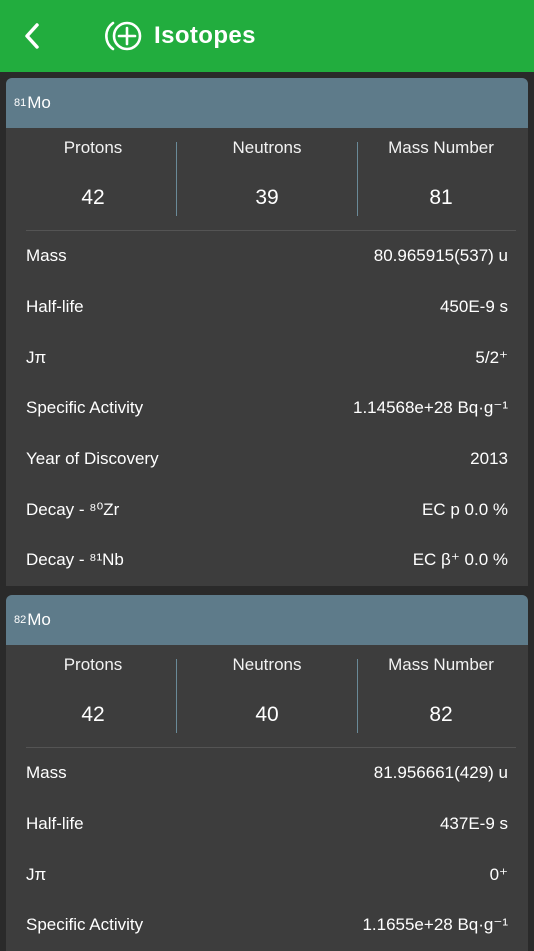  Describe the element at coordinates (267, 824) in the screenshot. I see `property-row-half-life: Half-life 437E-9 s` at that location.